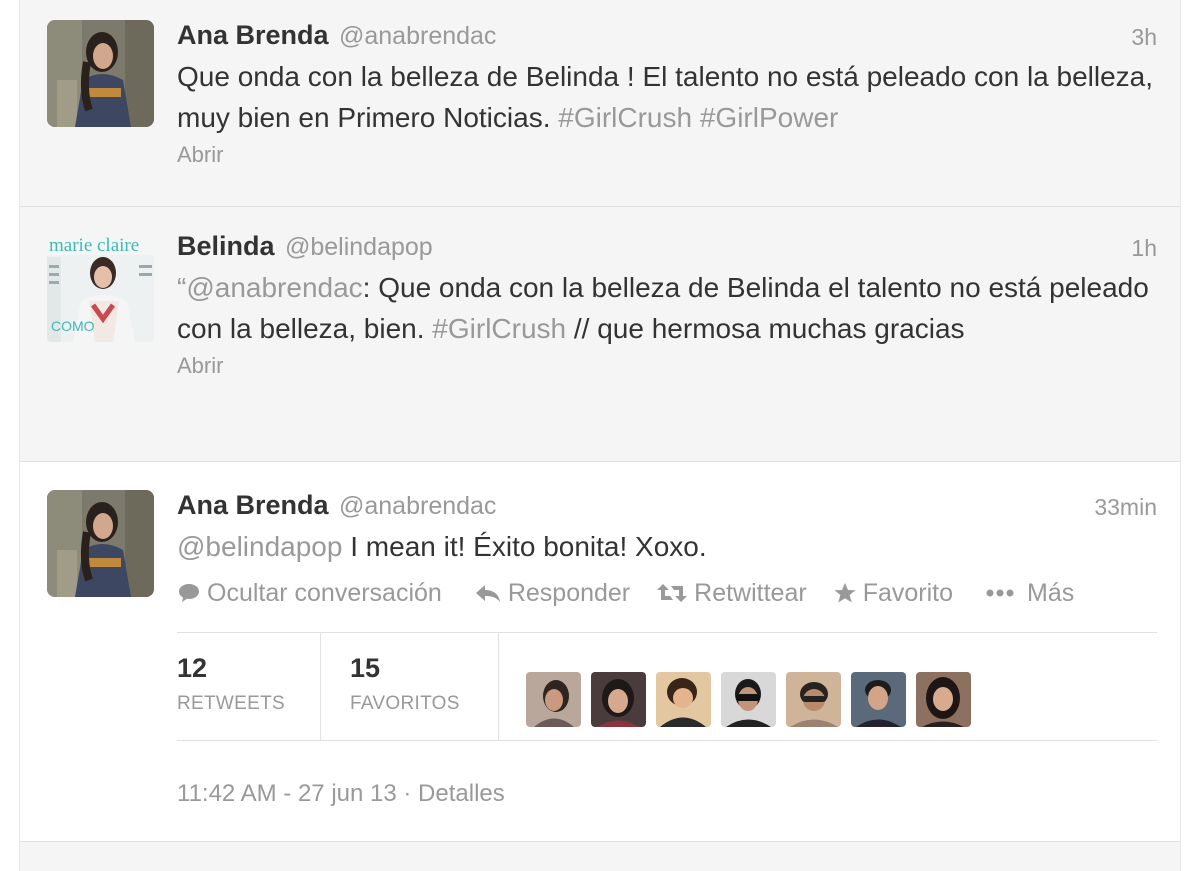  I want to click on reply-button: Responder, so click(552, 593).